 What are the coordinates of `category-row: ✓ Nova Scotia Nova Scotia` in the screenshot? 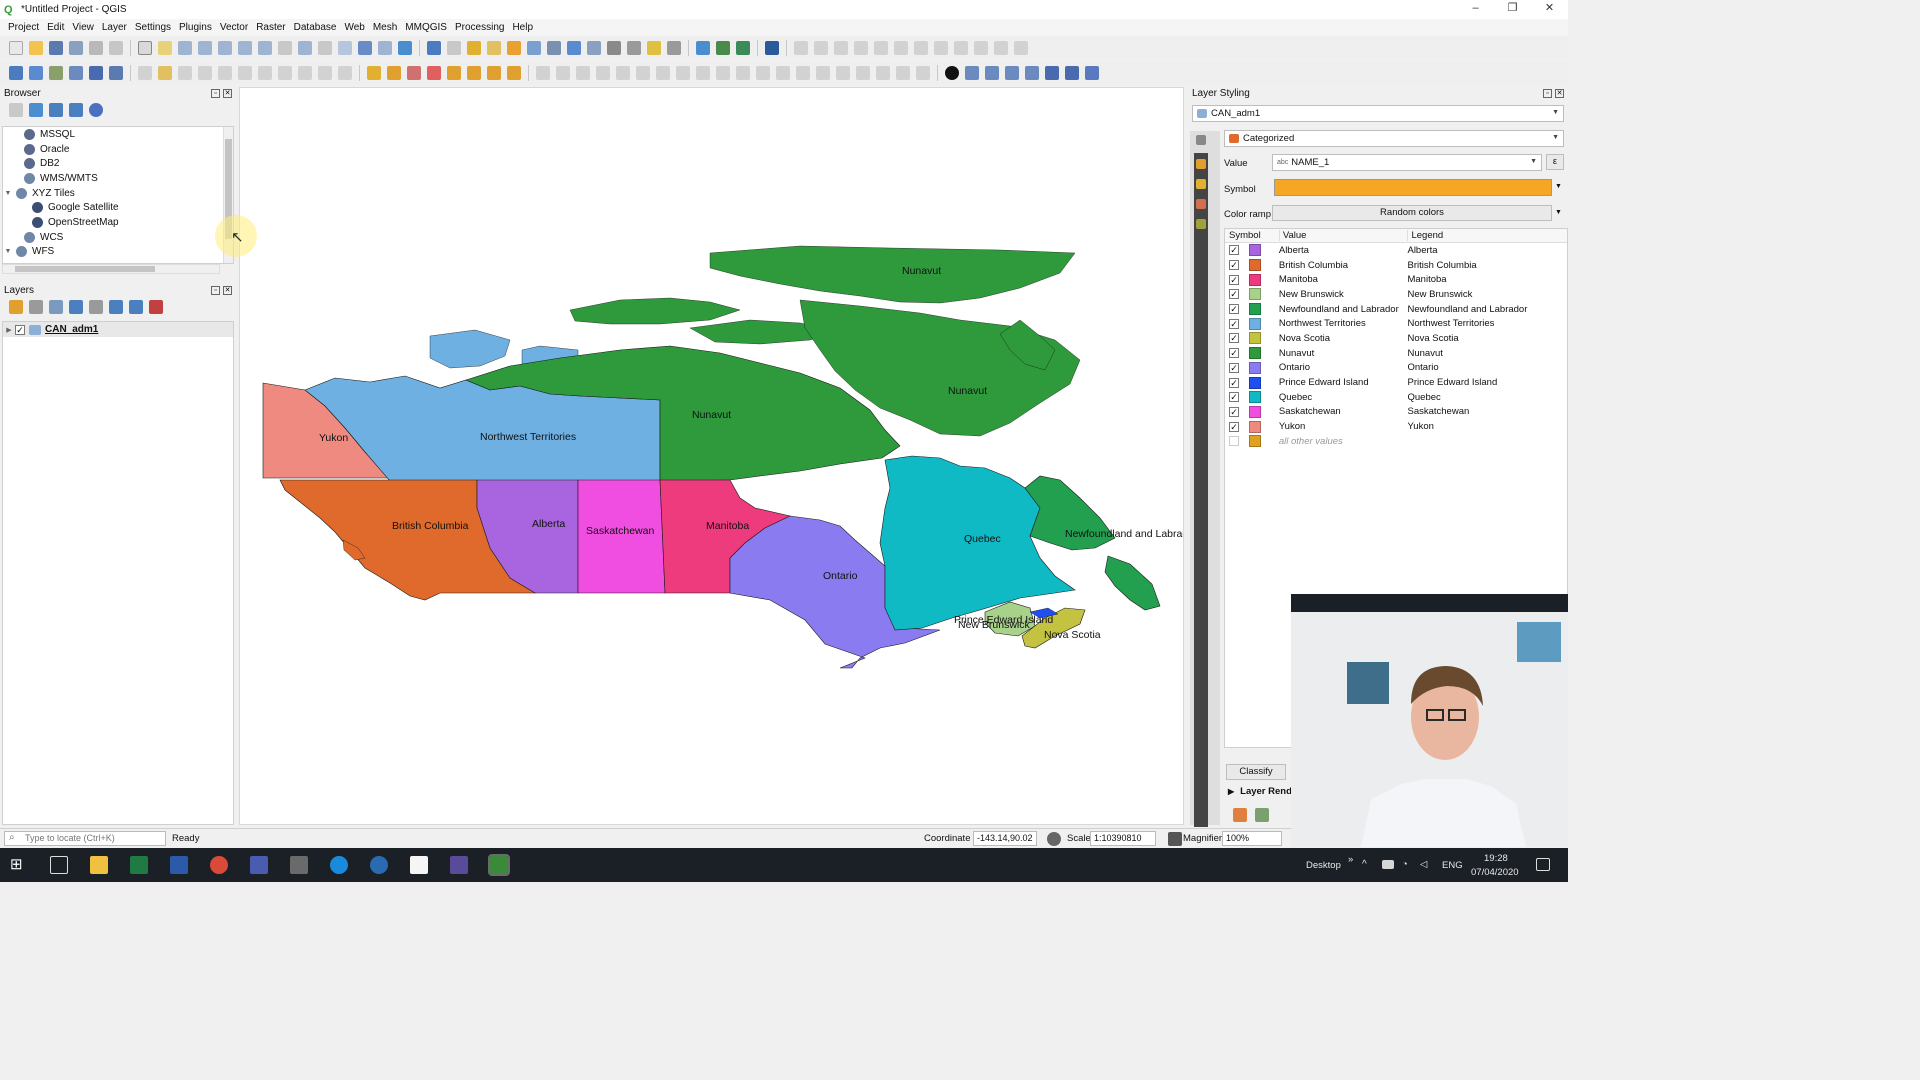 It's located at (1396, 338).